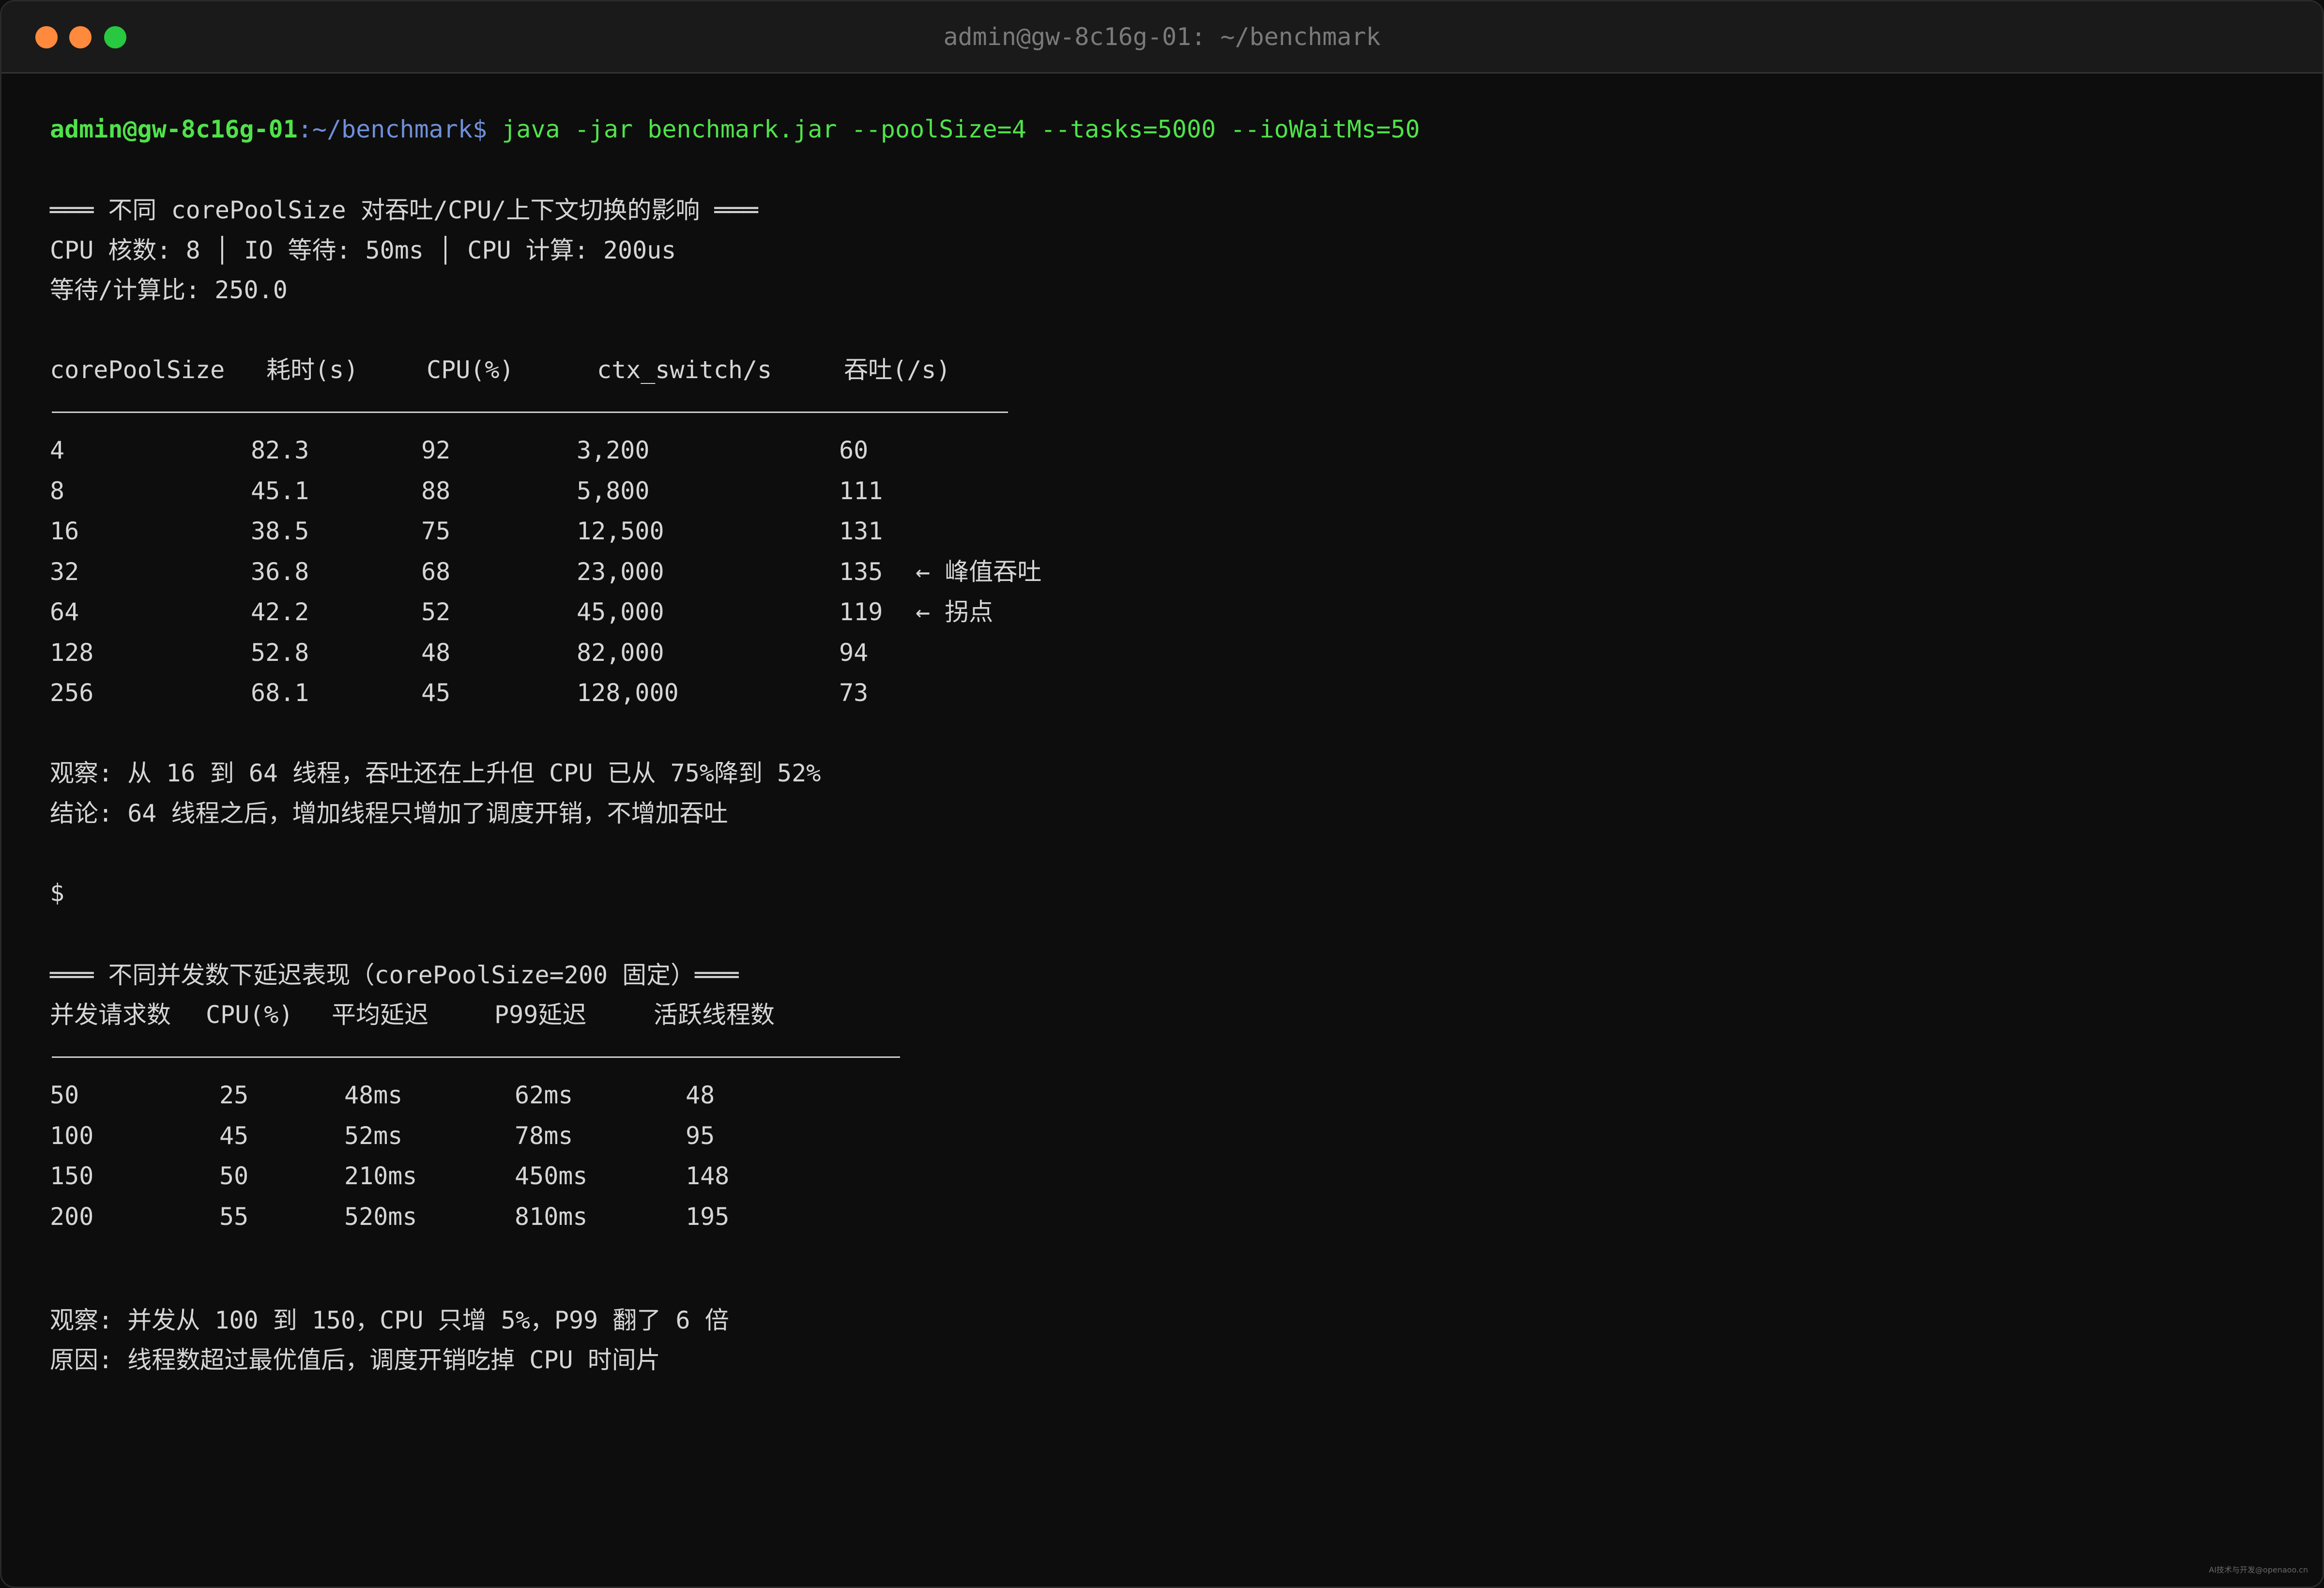 Image resolution: width=2324 pixels, height=1588 pixels. I want to click on cell-corepoolsize: 32, so click(64, 571).